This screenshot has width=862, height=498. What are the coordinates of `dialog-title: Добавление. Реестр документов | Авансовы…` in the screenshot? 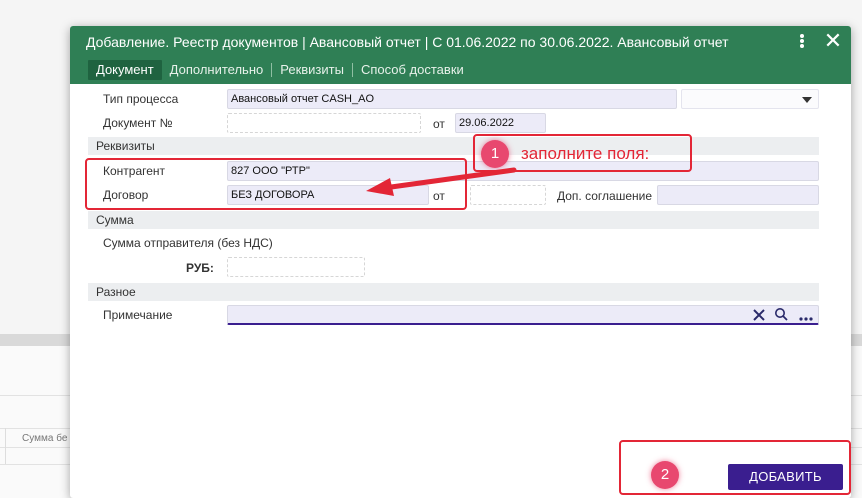 It's located at (407, 42).